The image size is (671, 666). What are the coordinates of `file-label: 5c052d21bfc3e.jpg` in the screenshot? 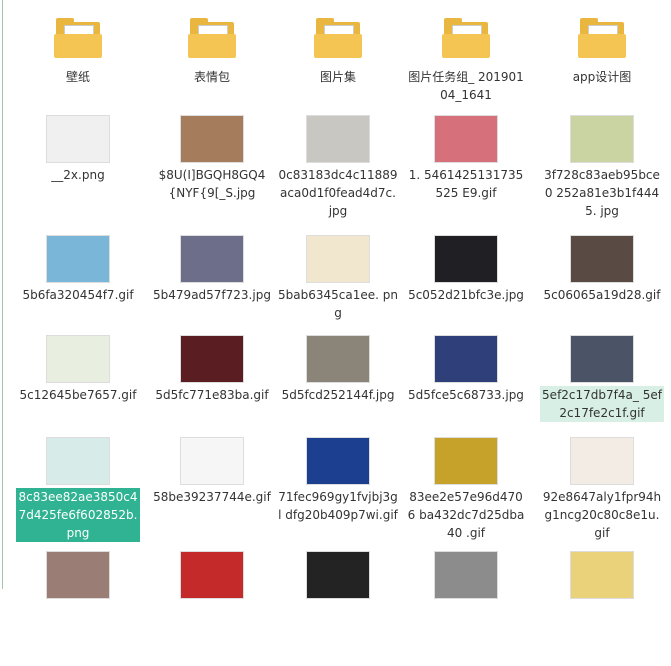 It's located at (466, 295).